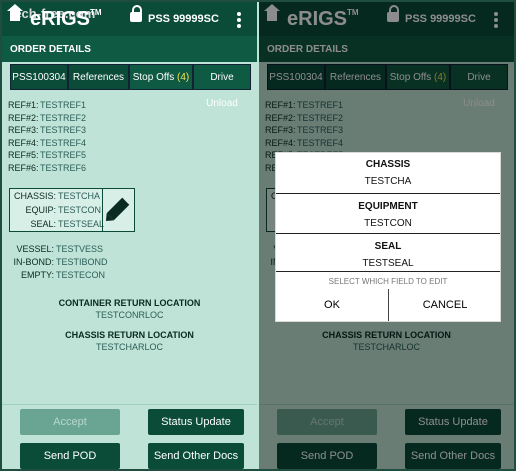  I want to click on tab-order-id: PSS100304, so click(39, 77).